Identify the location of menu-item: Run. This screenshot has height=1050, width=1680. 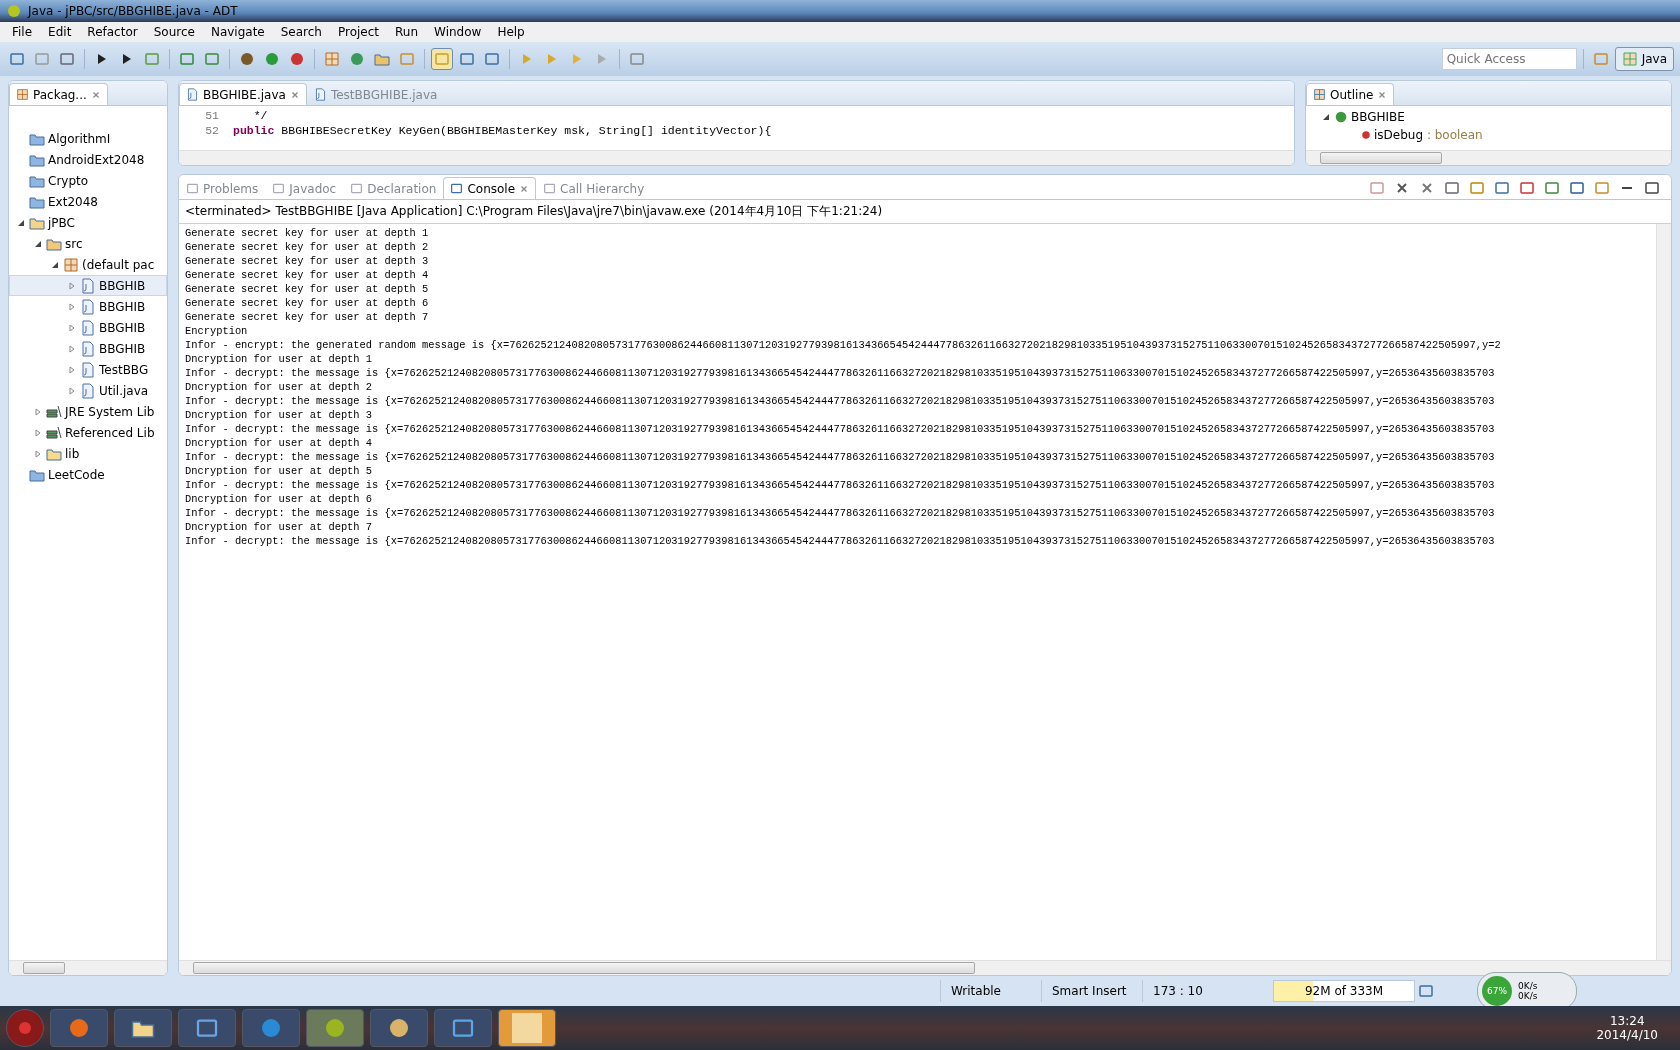
(407, 32).